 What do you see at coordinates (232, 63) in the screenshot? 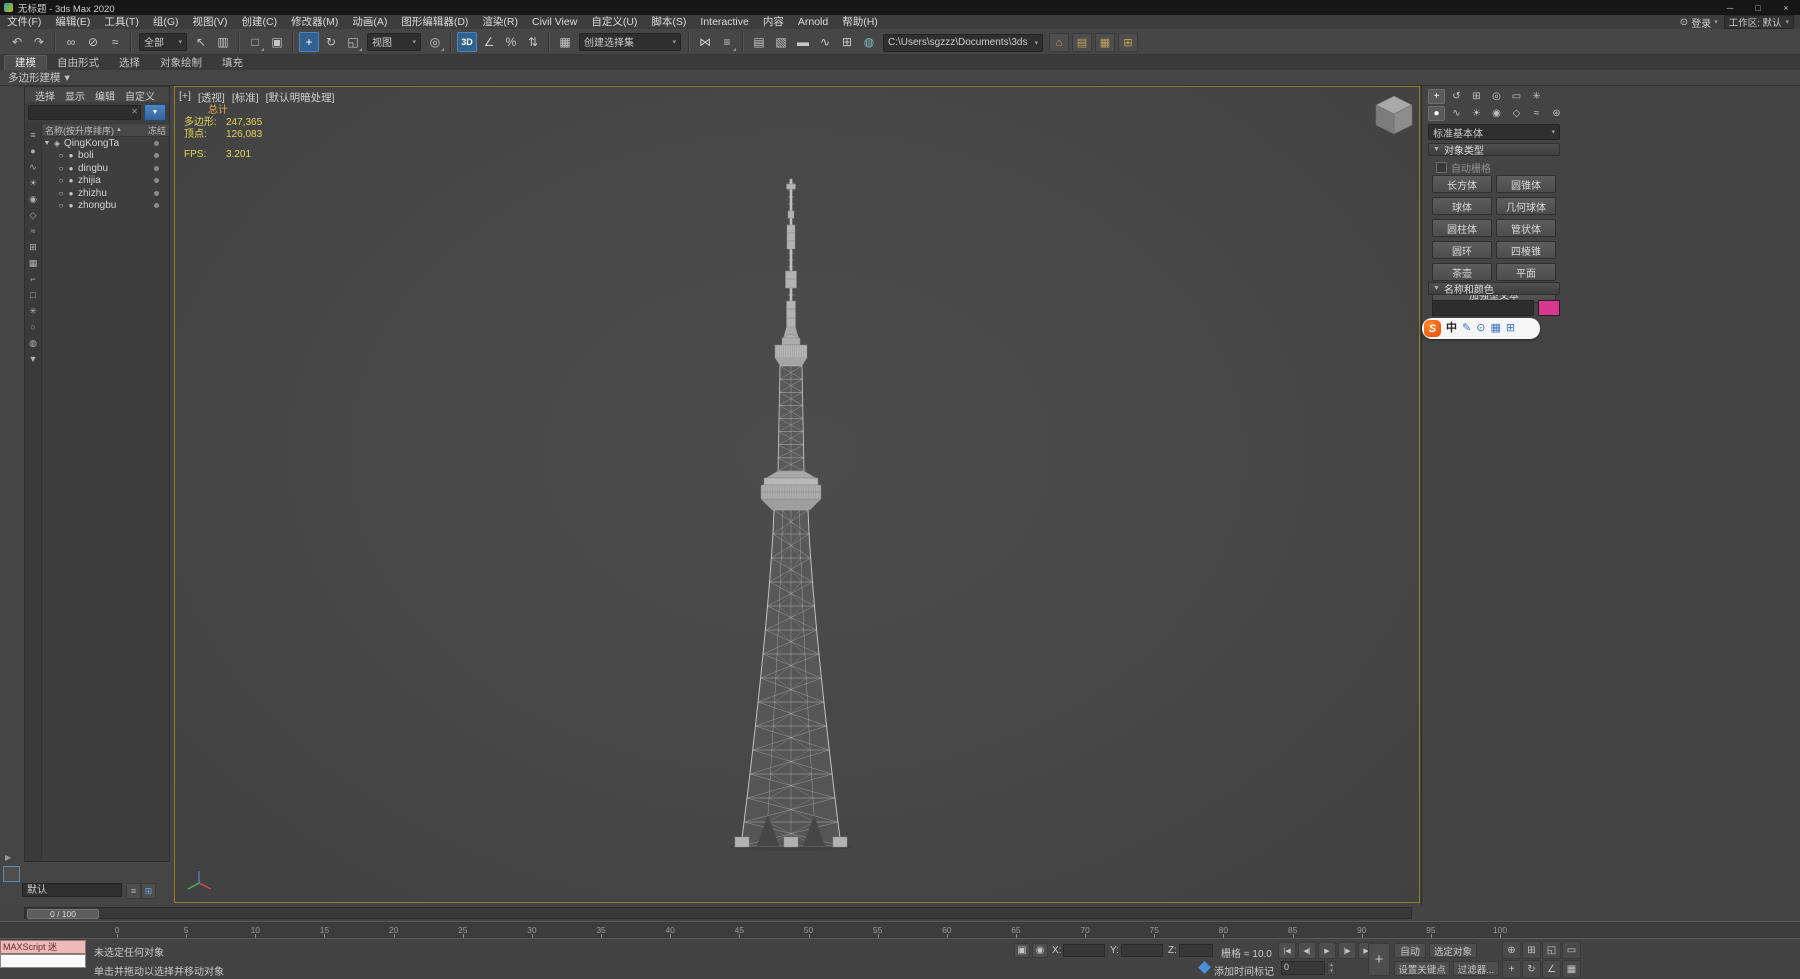
I see `ribbon-tab-4: 填充` at bounding box center [232, 63].